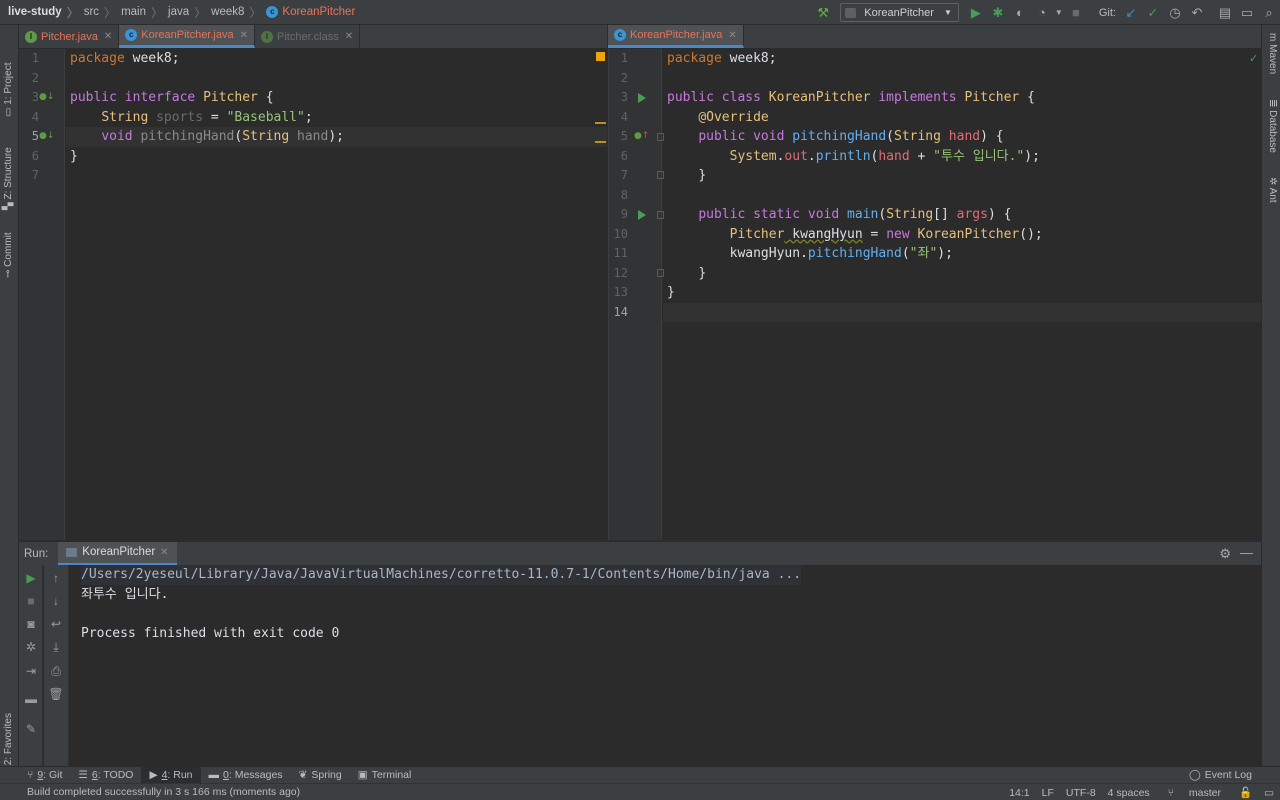 This screenshot has width=1280, height=800. Describe the element at coordinates (1197, 13) in the screenshot. I see `git-rollback-icon: ↶` at that location.